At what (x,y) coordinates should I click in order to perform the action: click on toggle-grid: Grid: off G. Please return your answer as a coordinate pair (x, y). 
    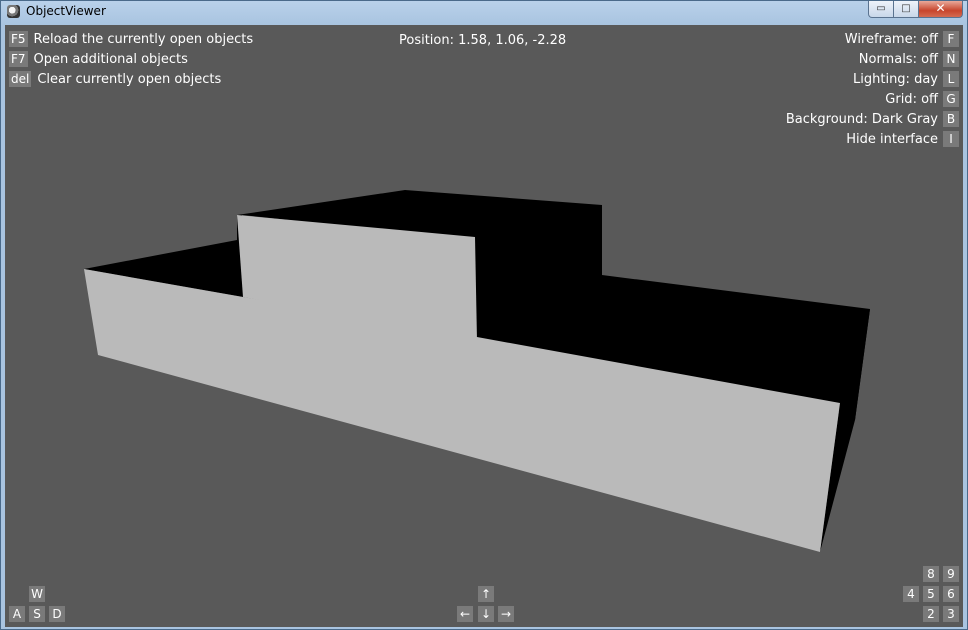
    Looking at the image, I should click on (922, 99).